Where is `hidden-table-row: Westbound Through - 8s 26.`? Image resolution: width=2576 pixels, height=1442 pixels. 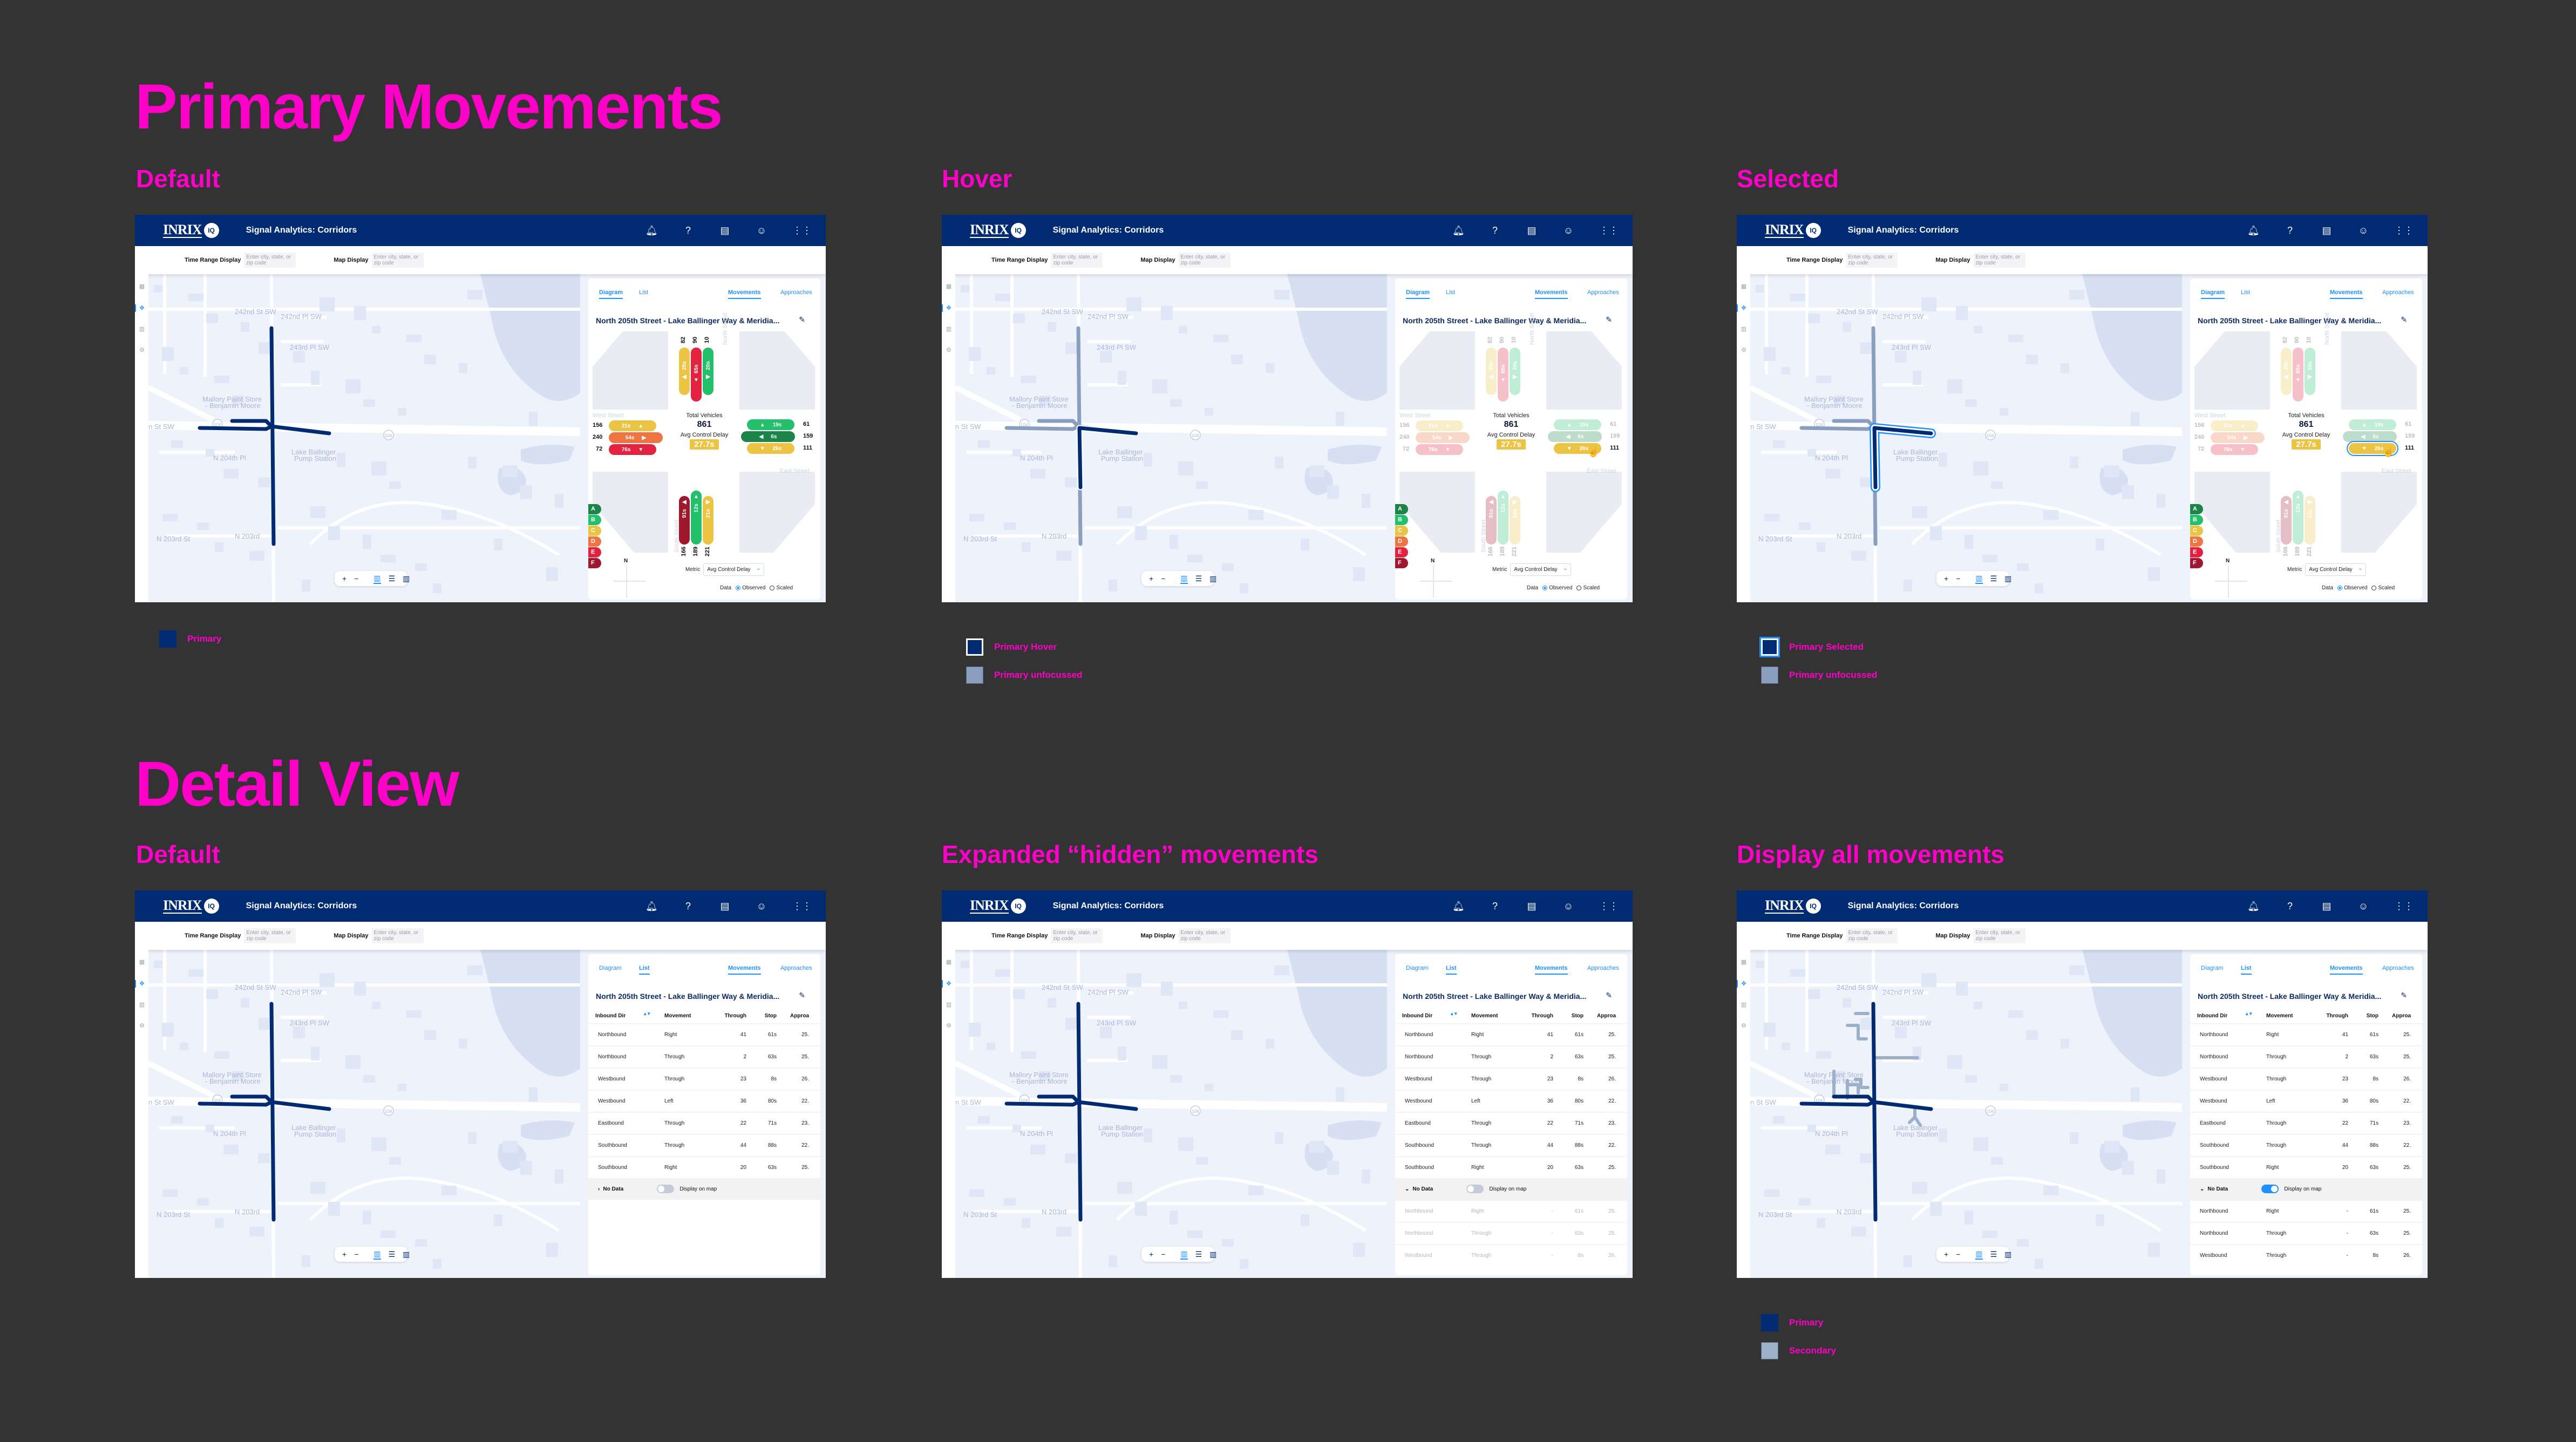
hidden-table-row: Westbound Through - 8s 26. is located at coordinates (2306, 1255).